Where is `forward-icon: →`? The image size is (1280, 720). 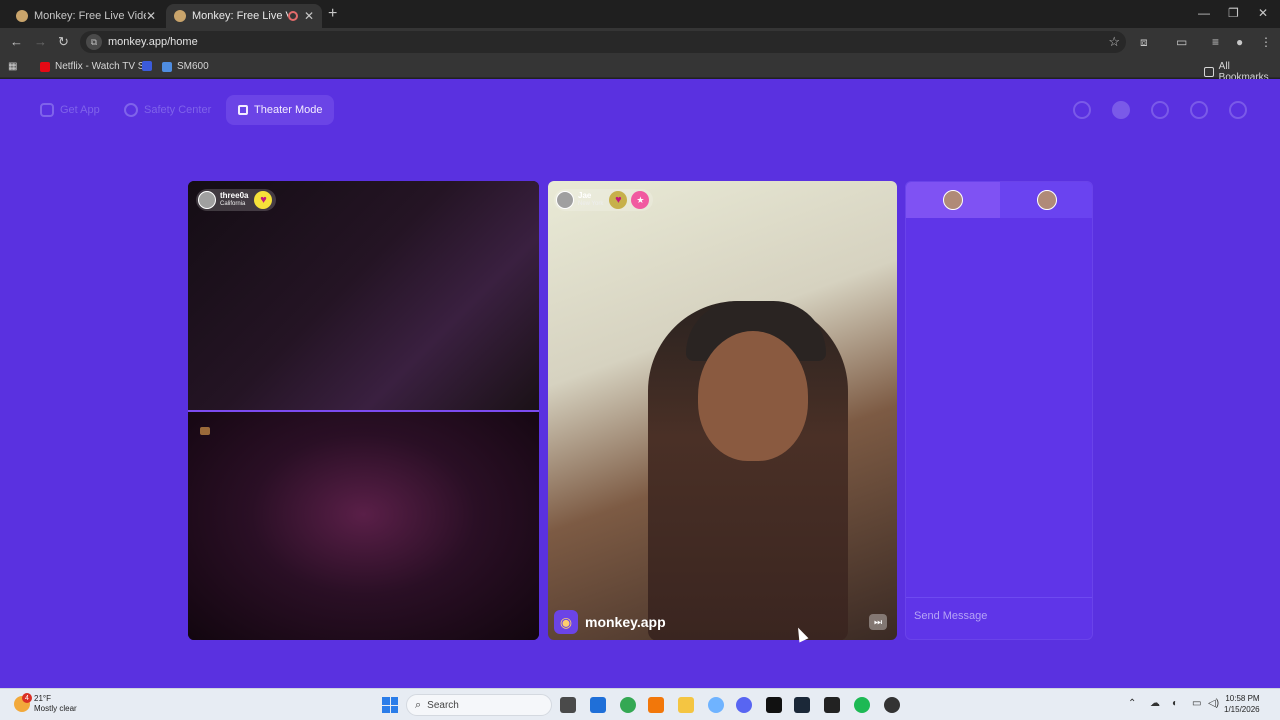
forward-icon: → is located at coordinates (40, 41).